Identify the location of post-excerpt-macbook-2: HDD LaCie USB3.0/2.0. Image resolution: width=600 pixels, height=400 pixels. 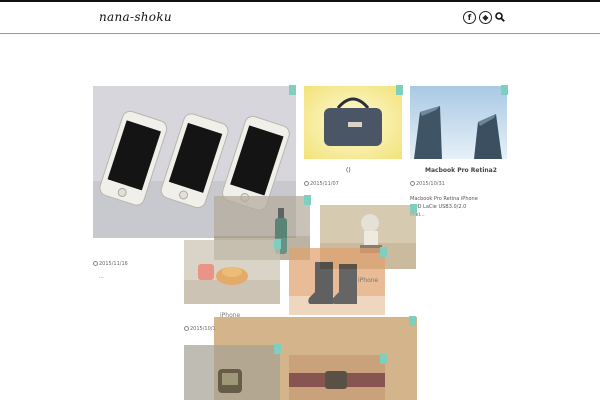
(438, 207).